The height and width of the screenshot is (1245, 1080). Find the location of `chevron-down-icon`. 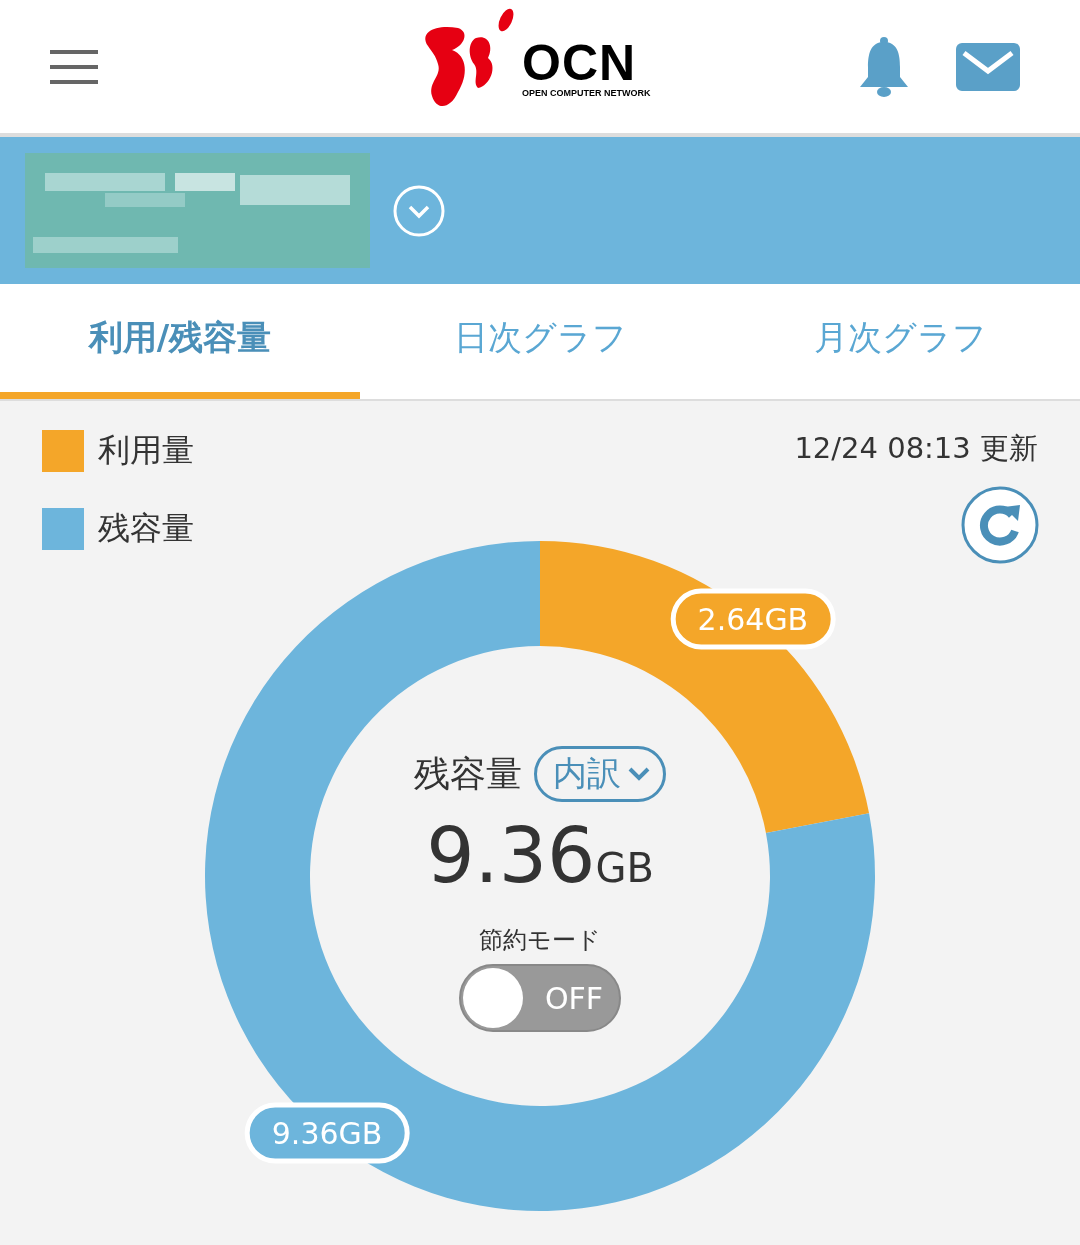

chevron-down-icon is located at coordinates (639, 774).